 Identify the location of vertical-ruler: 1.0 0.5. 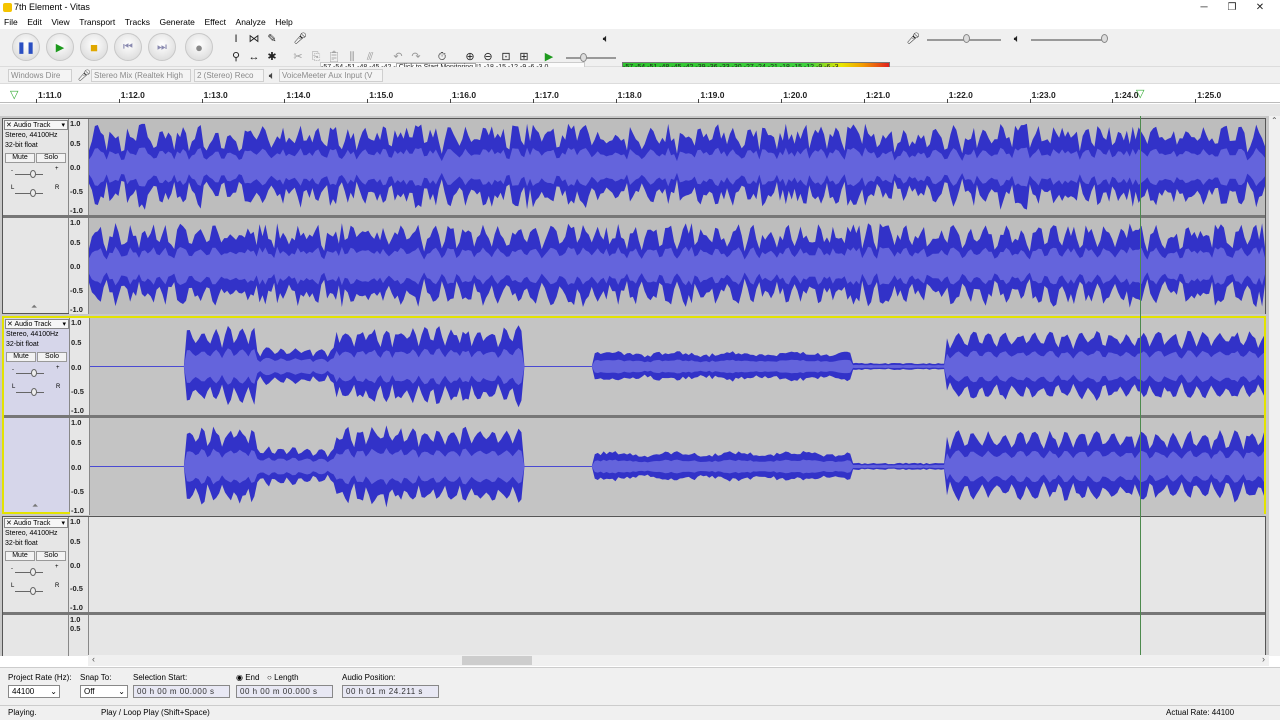
(79, 635).